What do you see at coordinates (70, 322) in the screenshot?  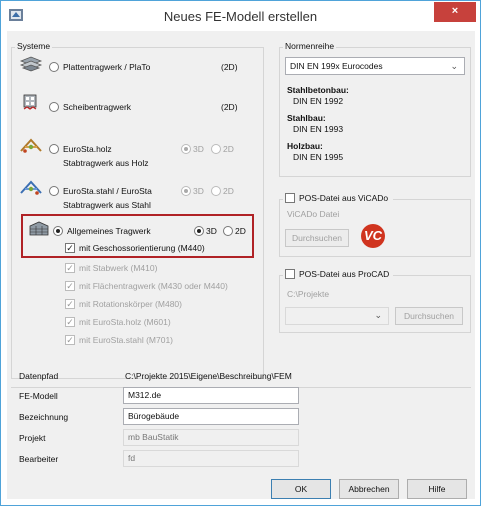 I see `checkbox-eurosta-holz: ✓` at bounding box center [70, 322].